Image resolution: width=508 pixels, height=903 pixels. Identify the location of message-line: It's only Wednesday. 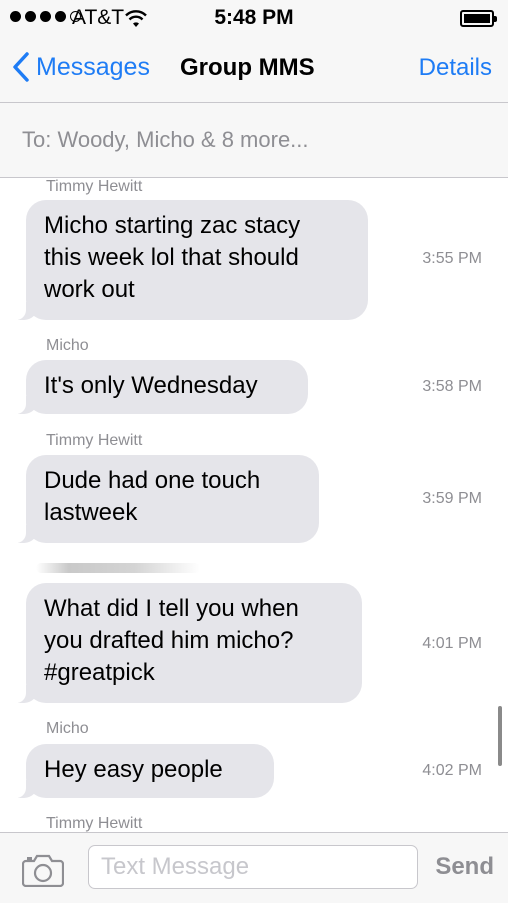
(151, 385).